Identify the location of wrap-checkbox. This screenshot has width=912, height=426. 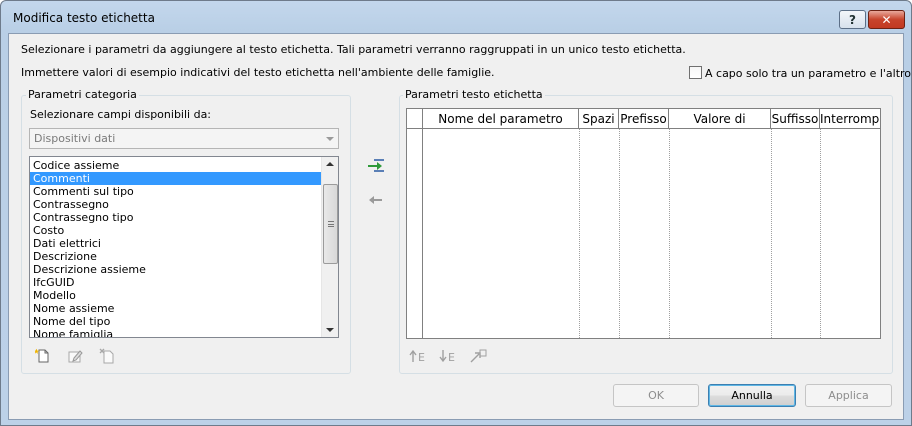
(695, 72).